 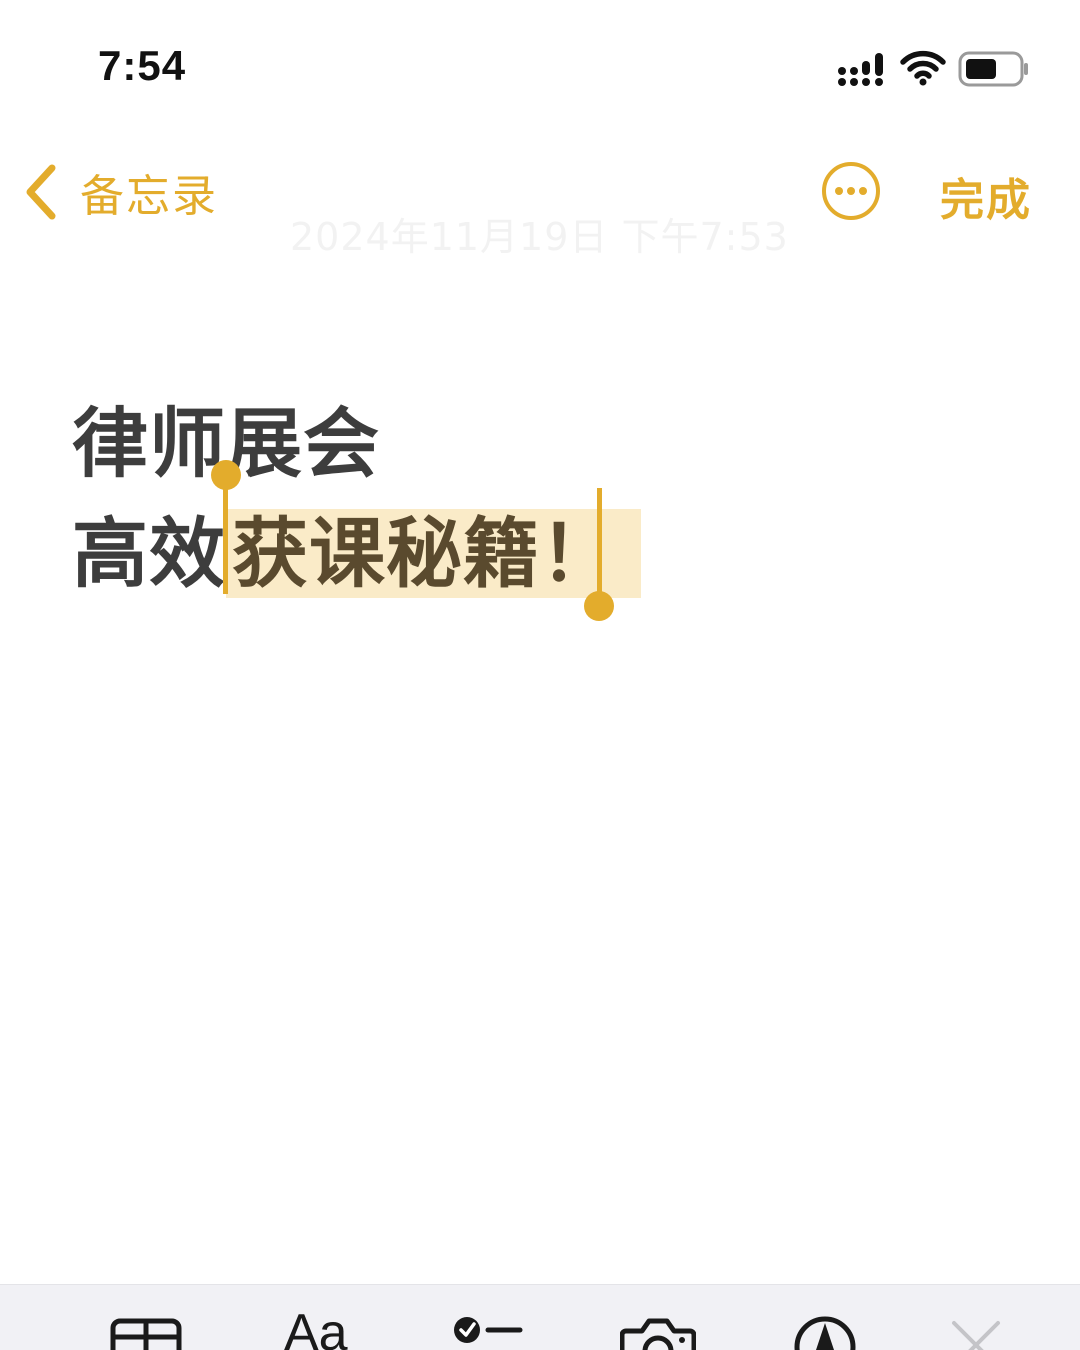 What do you see at coordinates (149, 196) in the screenshot?
I see `back-label: 备忘录` at bounding box center [149, 196].